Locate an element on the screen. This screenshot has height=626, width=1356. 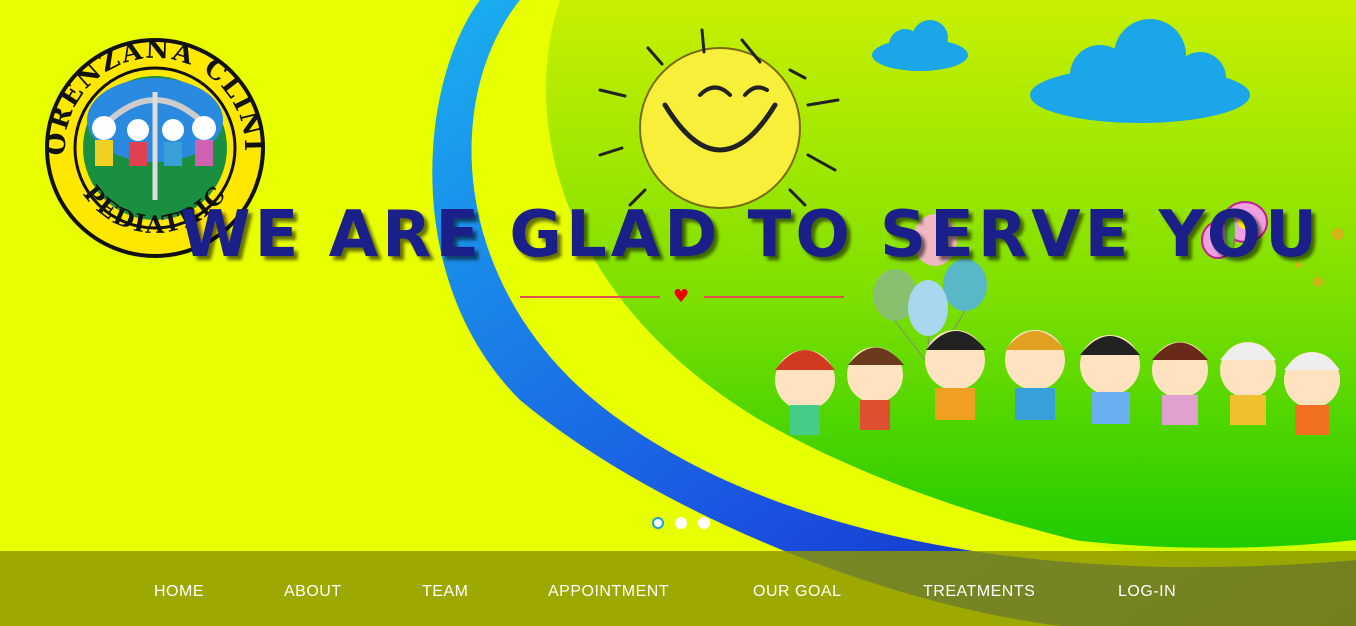
heart-icon: ♥ is located at coordinates (681, 296).